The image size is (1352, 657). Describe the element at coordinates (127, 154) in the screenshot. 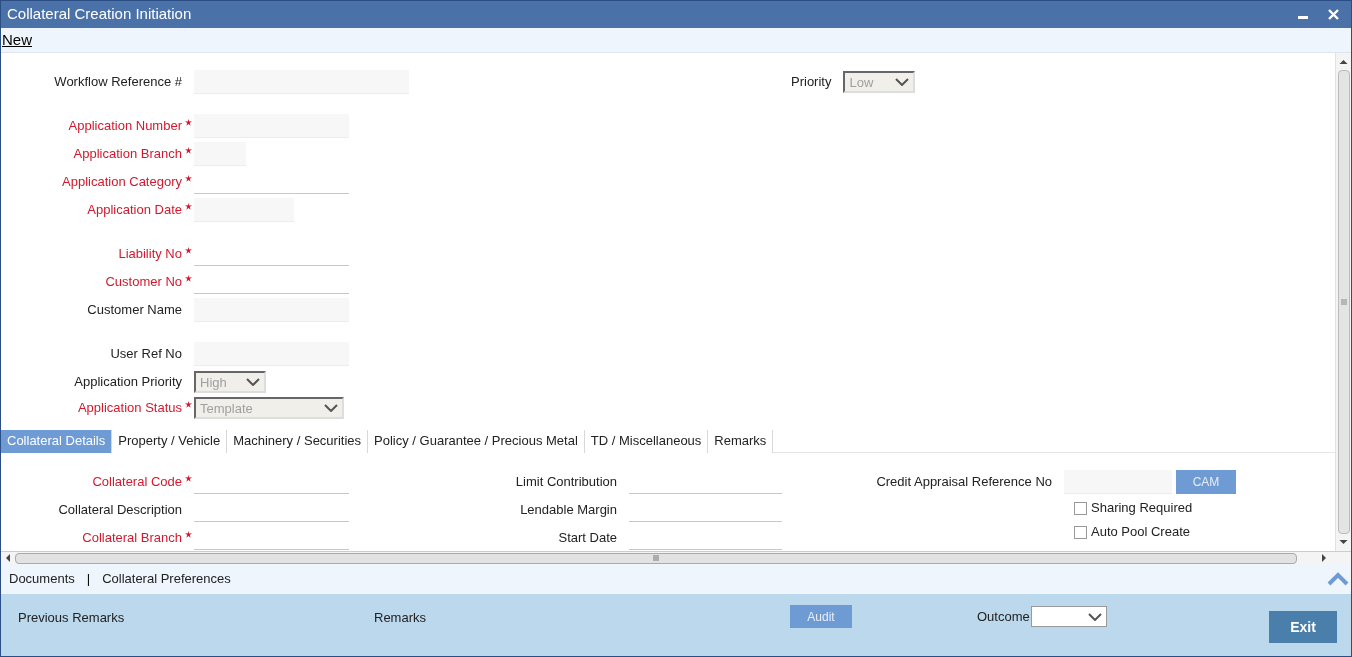

I see `field-label: Application Branch` at that location.